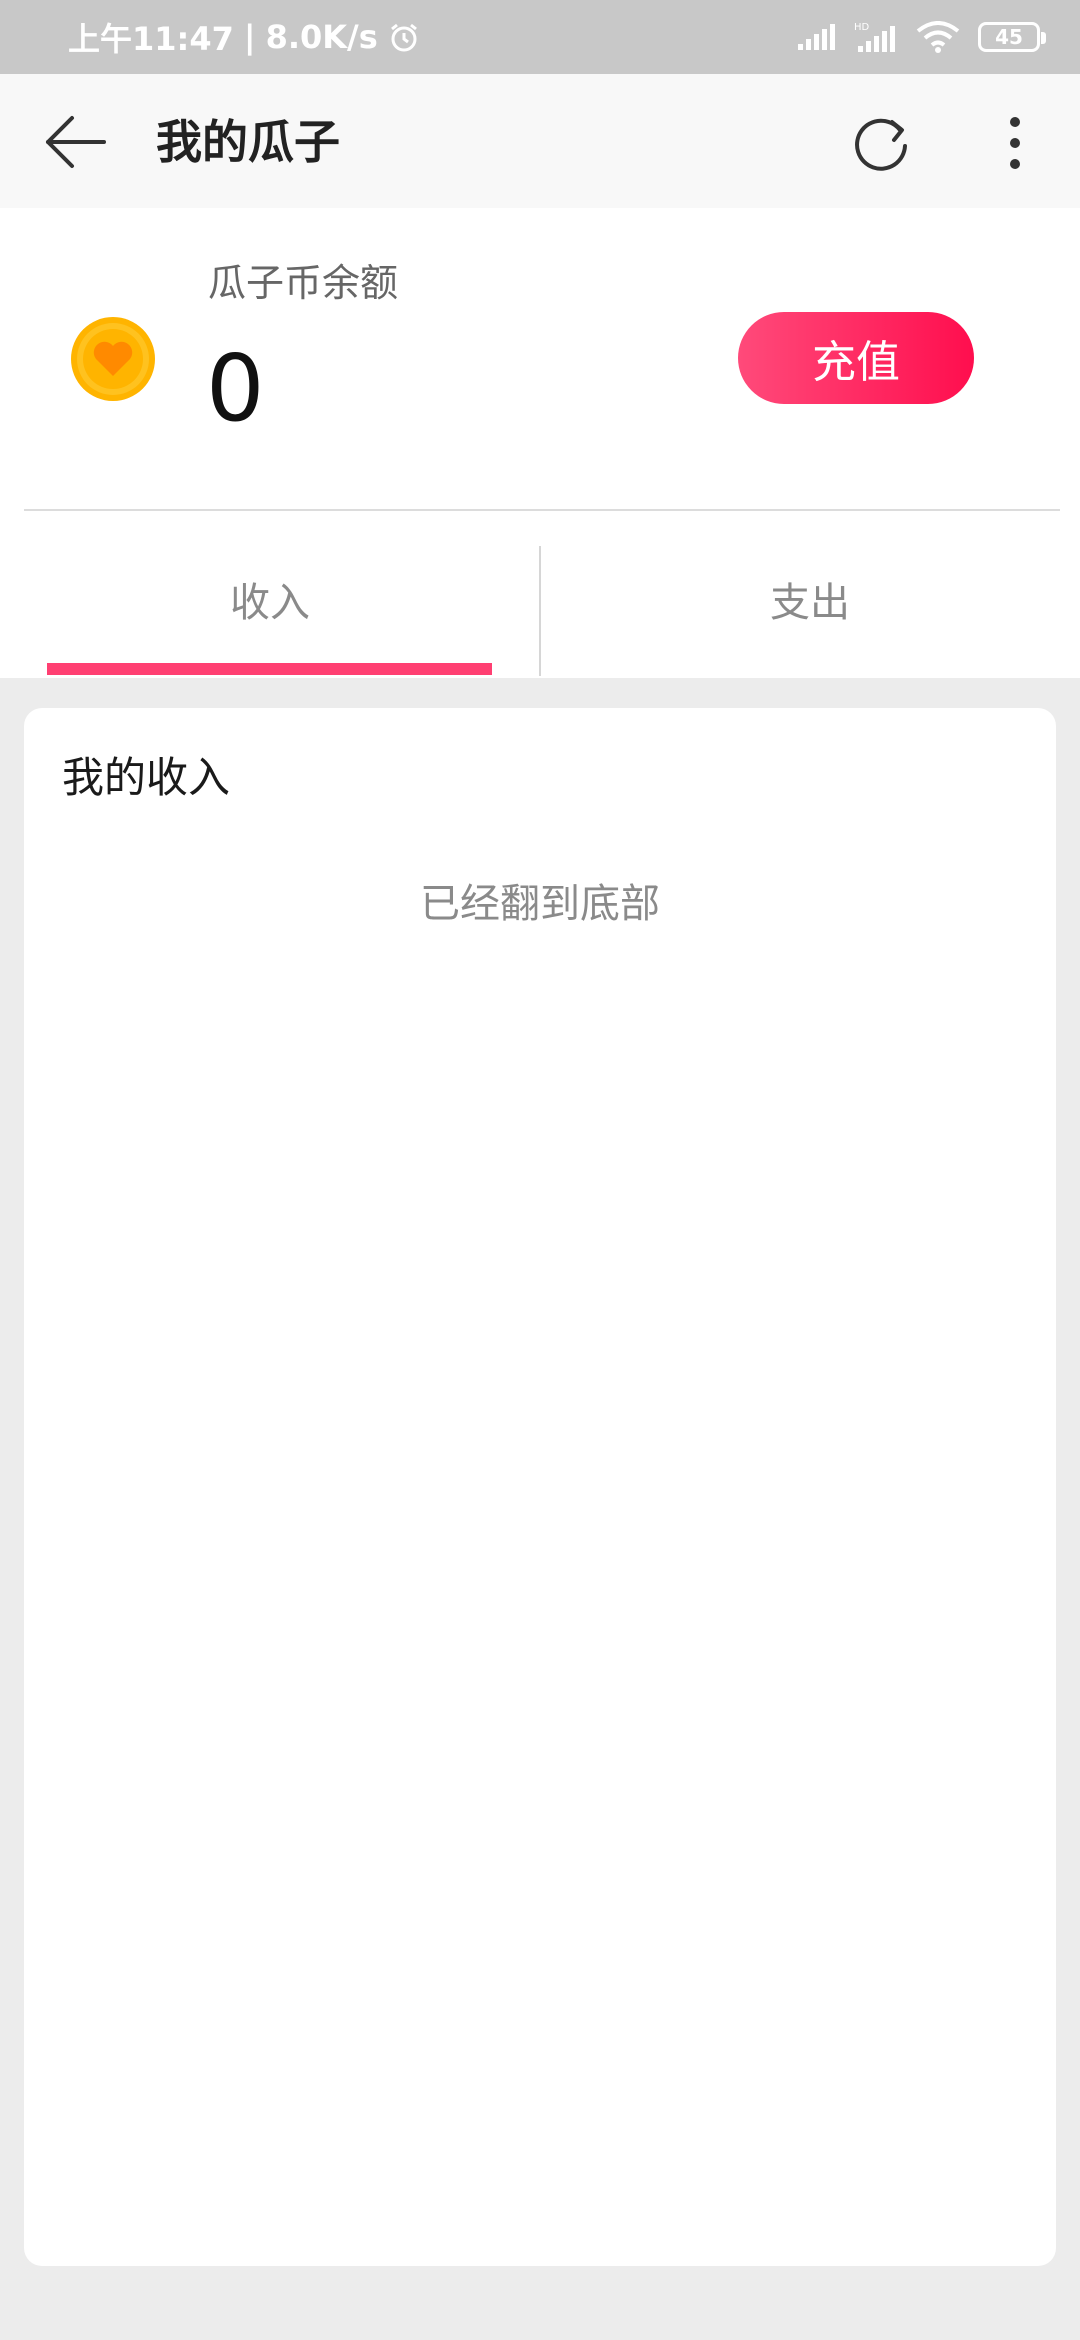 The width and height of the screenshot is (1080, 2340). What do you see at coordinates (321, 37) in the screenshot?
I see `status-speed: 8.0K/s` at bounding box center [321, 37].